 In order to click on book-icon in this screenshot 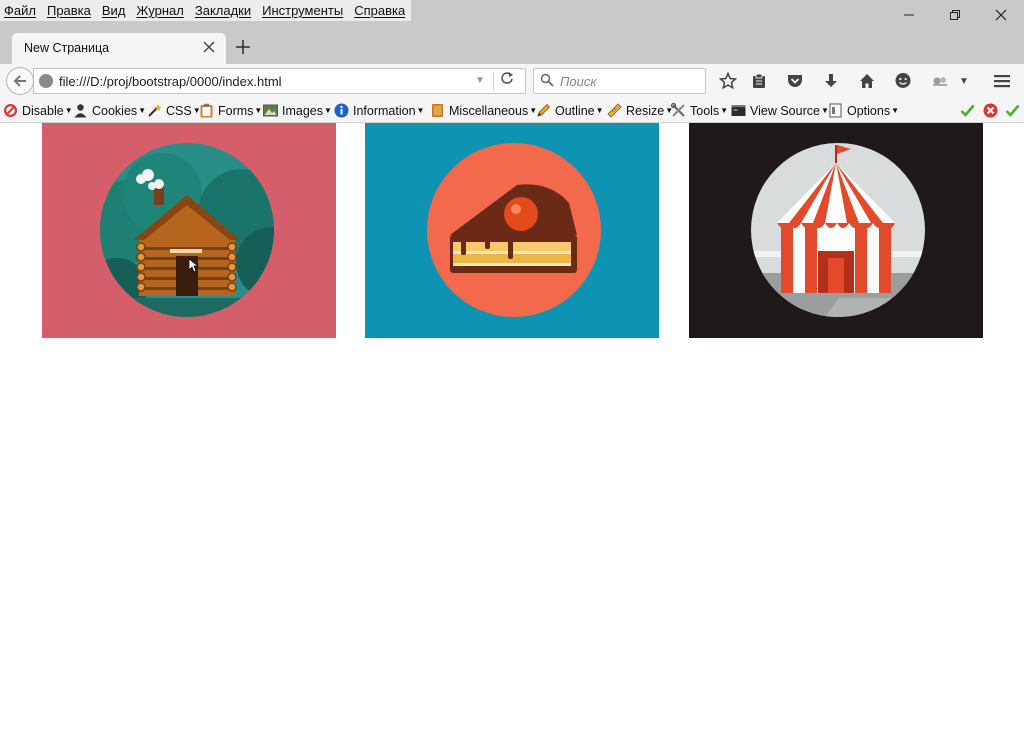, I will do `click(437, 110)`.